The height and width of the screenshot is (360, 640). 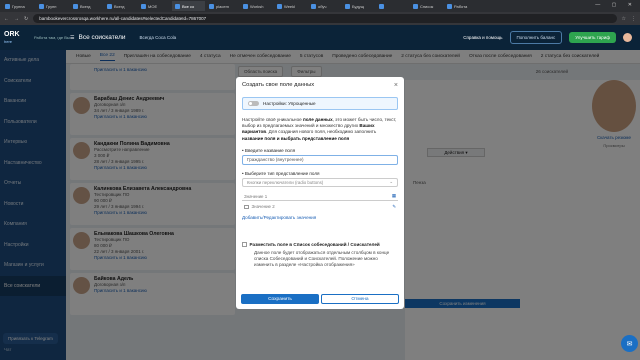 What do you see at coordinates (26, 19) in the screenshot?
I see `reload-icon: ↻` at bounding box center [26, 19].